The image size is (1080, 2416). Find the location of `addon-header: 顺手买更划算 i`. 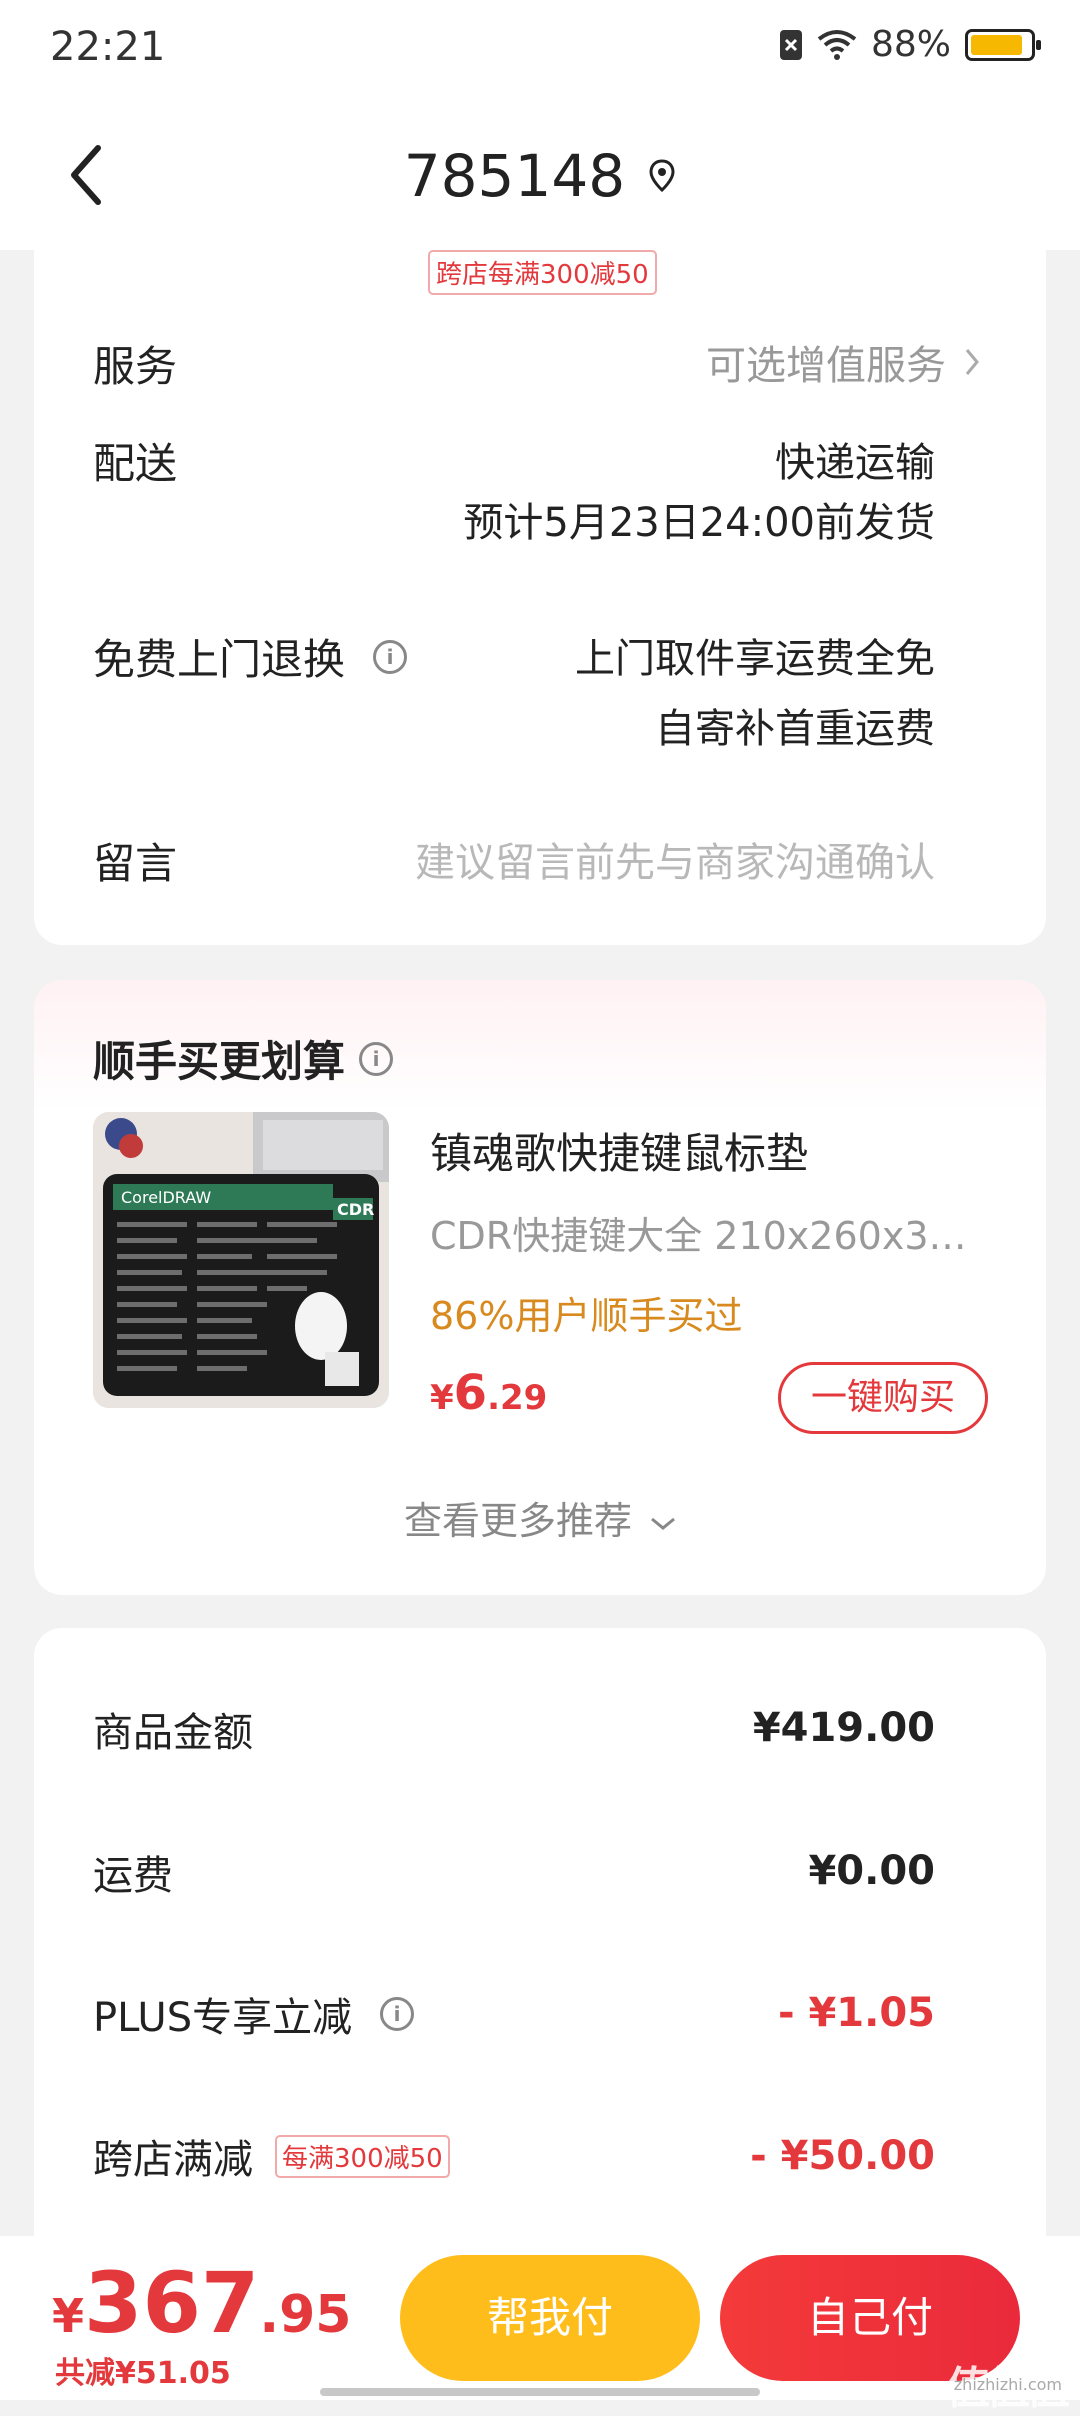

addon-header: 顺手买更划算 i is located at coordinates (243, 1058).